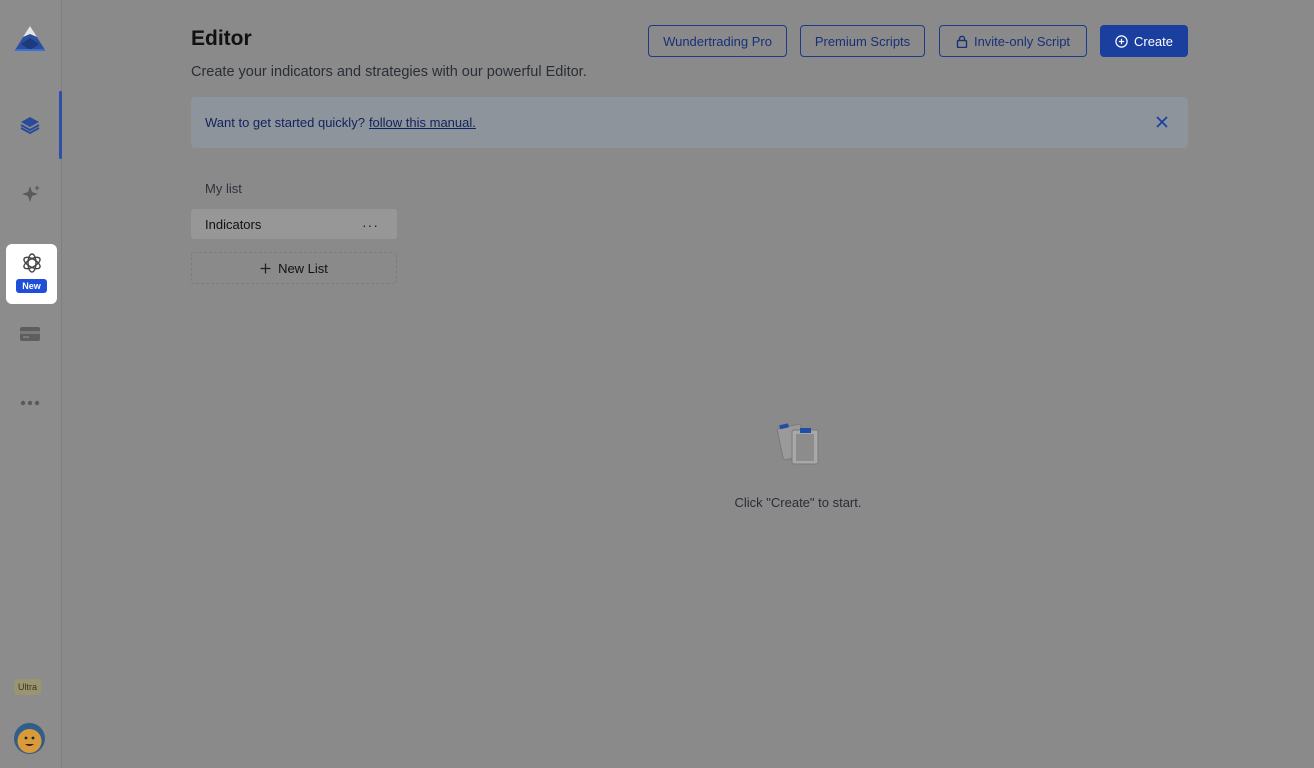 Image resolution: width=1314 pixels, height=768 pixels. I want to click on sidebar-active-indicator, so click(60, 125).